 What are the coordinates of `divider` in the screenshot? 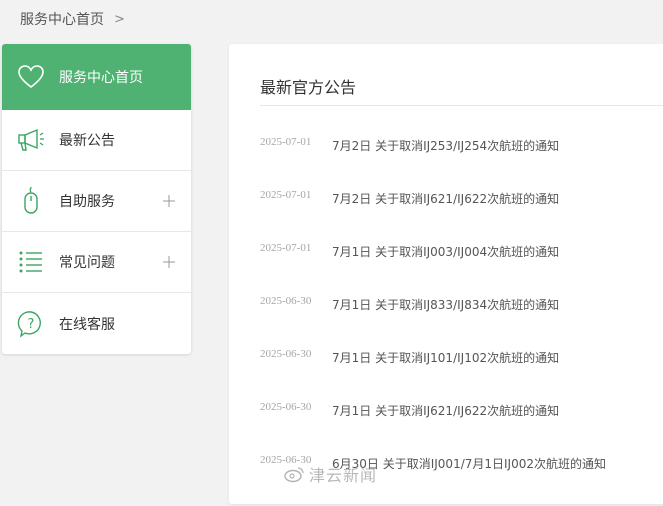 It's located at (461, 105).